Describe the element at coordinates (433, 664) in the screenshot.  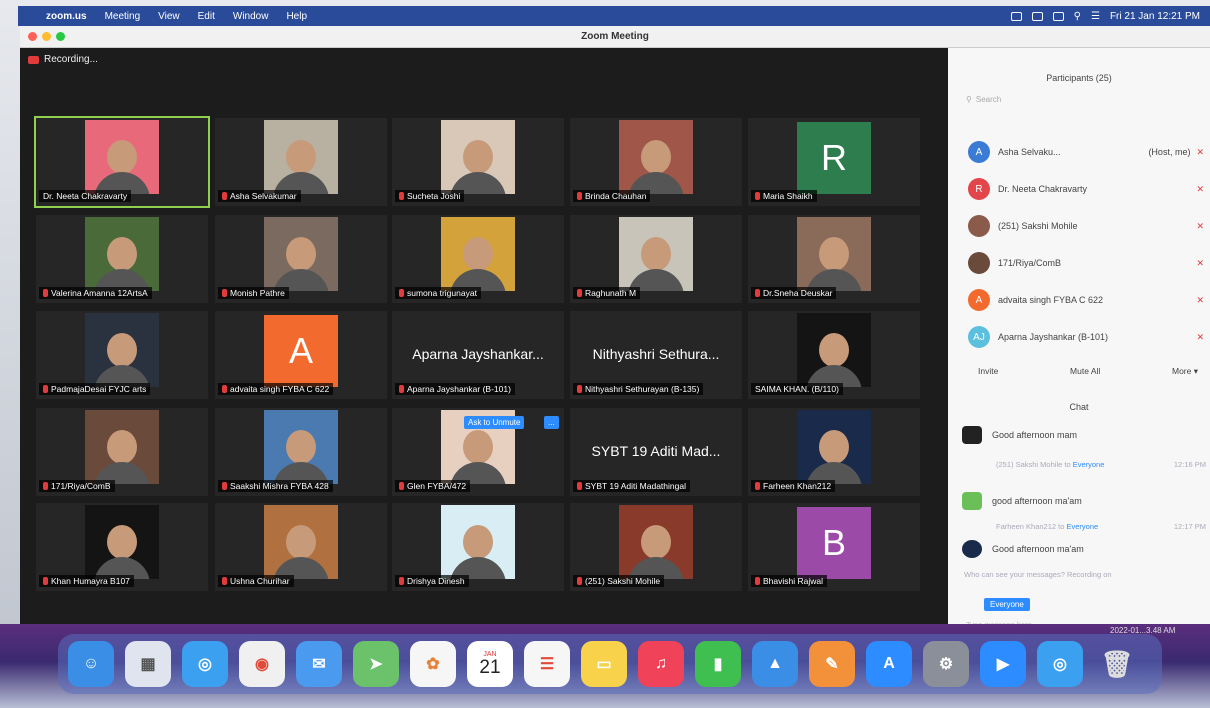
I see `photos-icon: ✿` at that location.